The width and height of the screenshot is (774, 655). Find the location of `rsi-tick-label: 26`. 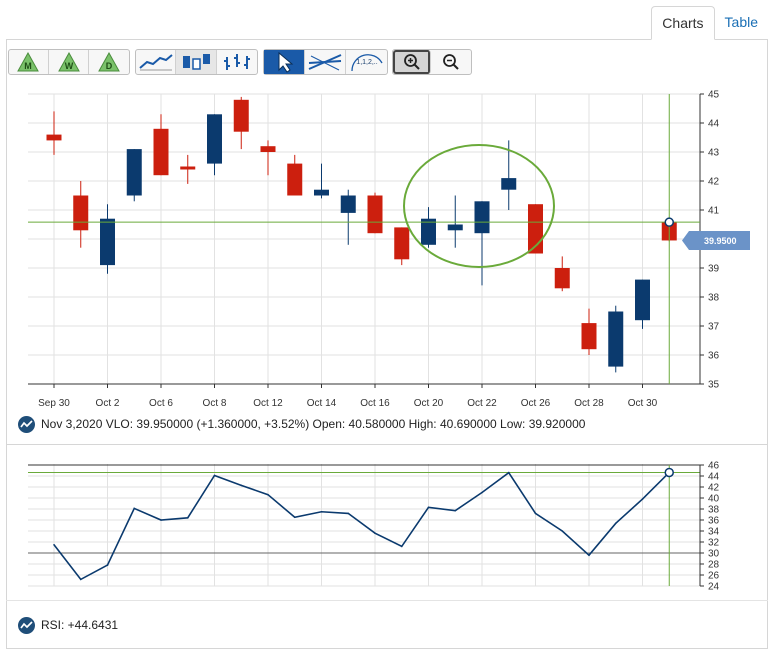

rsi-tick-label: 26 is located at coordinates (714, 576).